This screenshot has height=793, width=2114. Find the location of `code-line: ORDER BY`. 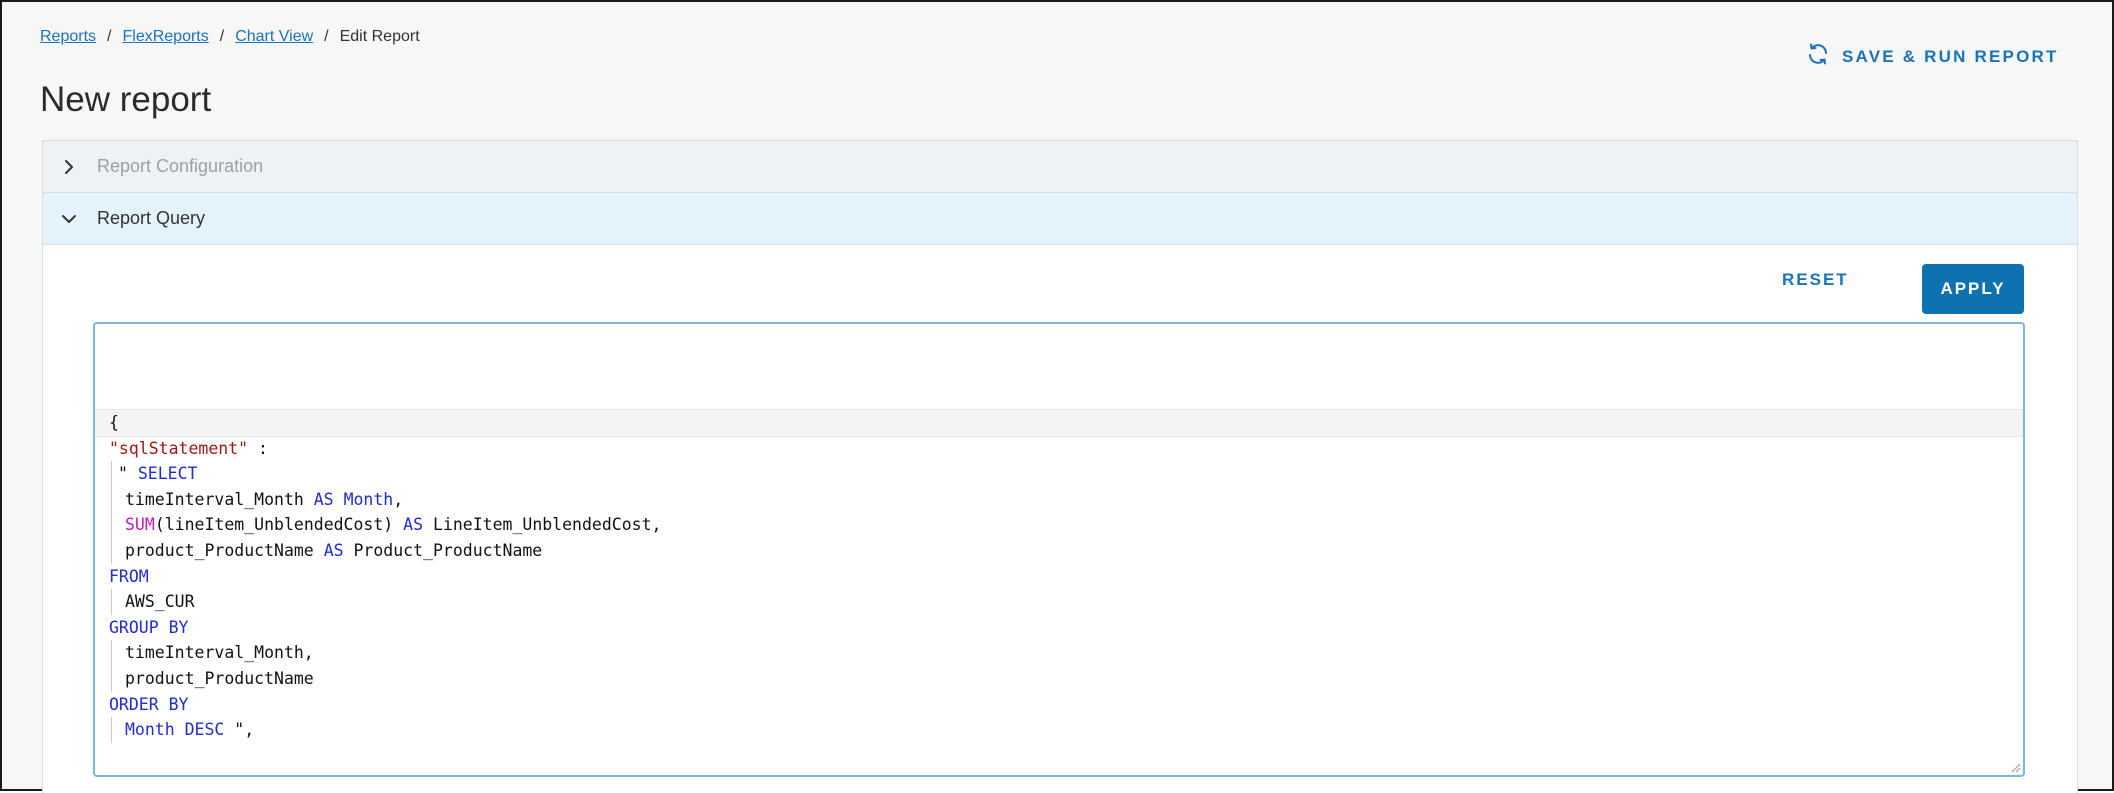

code-line: ORDER BY is located at coordinates (385, 705).